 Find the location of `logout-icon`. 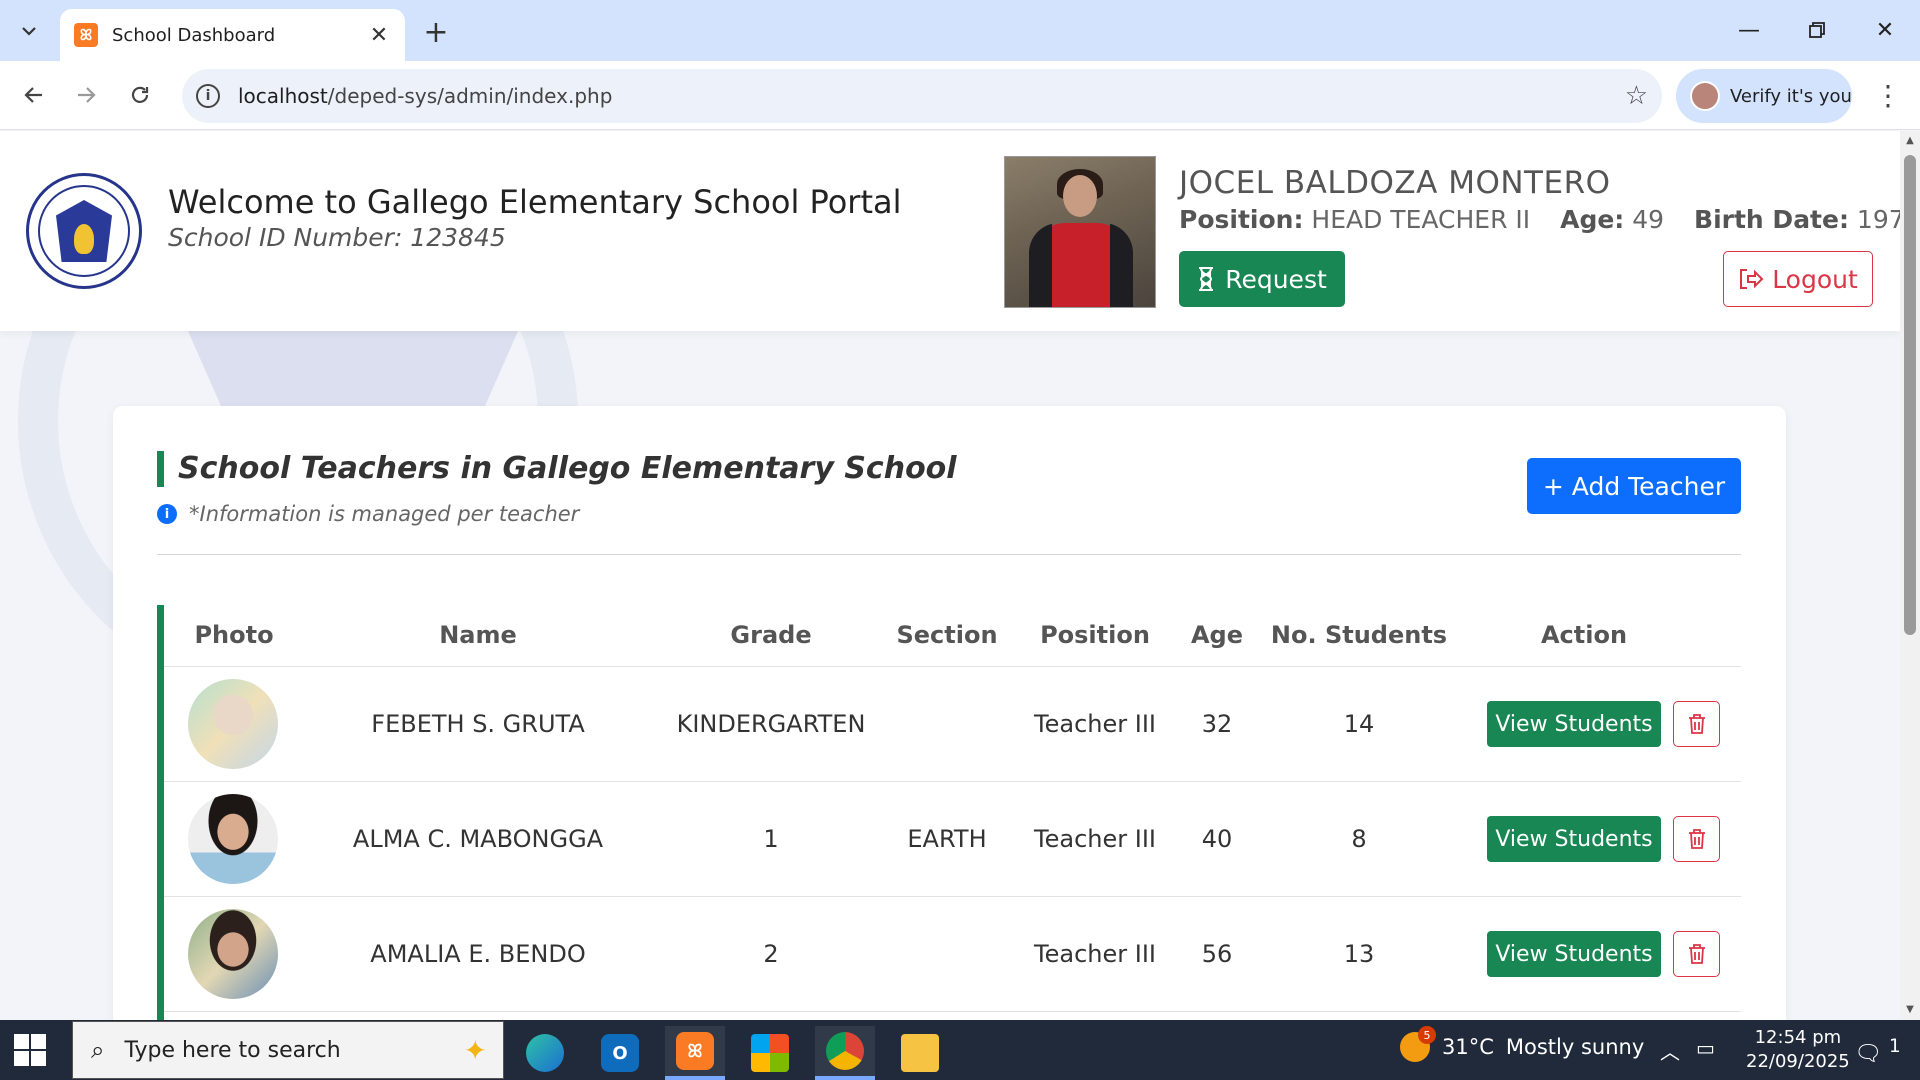

logout-icon is located at coordinates (1752, 279).